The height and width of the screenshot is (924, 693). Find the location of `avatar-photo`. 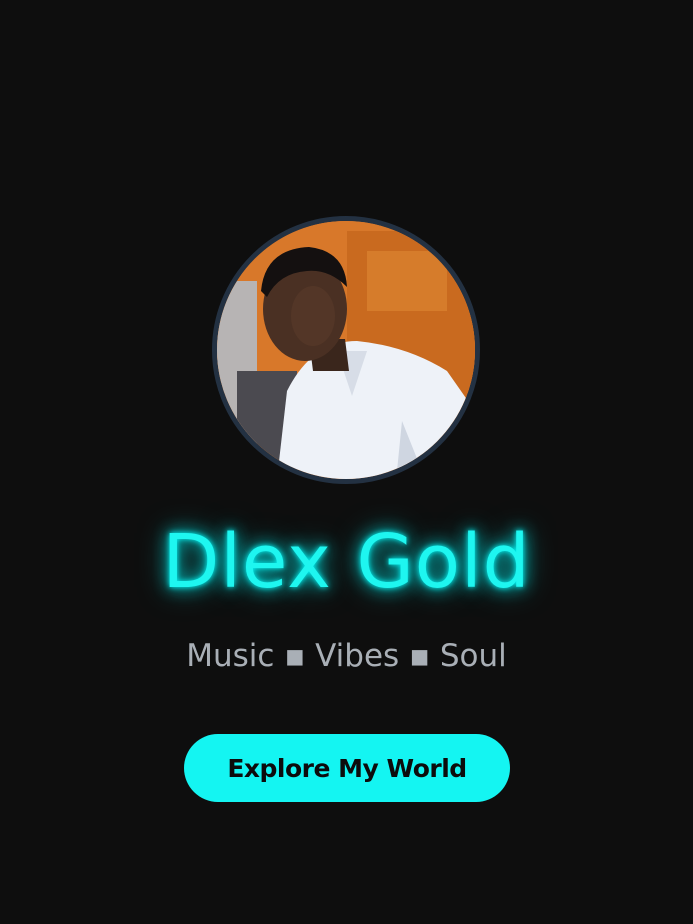

avatar-photo is located at coordinates (346, 350).